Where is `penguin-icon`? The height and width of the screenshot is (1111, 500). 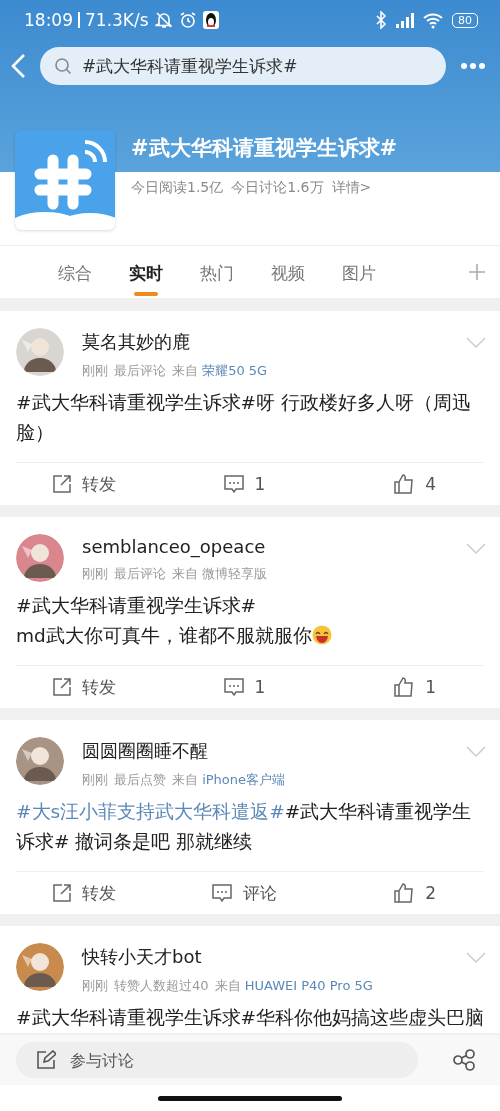 penguin-icon is located at coordinates (210, 20).